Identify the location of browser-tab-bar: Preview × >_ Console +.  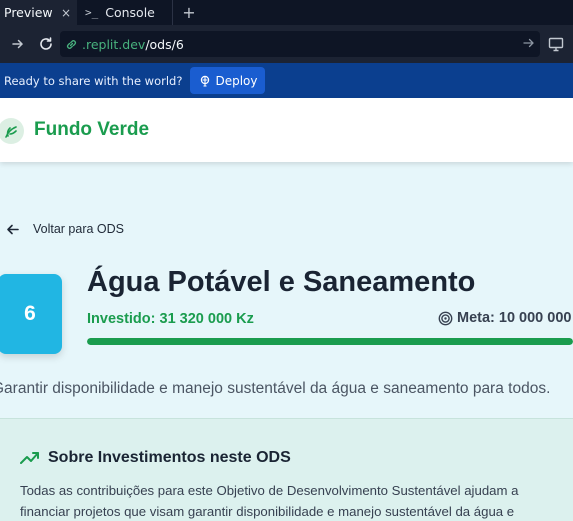
(286, 12).